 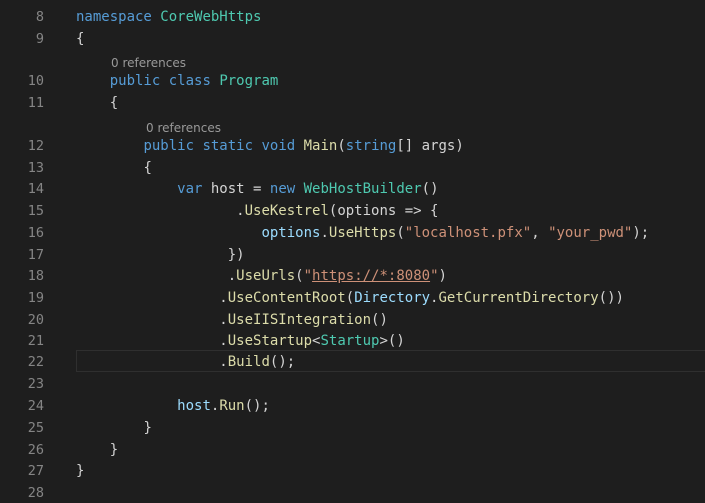 I want to click on close-paren-semicolon: );, so click(x=641, y=233).